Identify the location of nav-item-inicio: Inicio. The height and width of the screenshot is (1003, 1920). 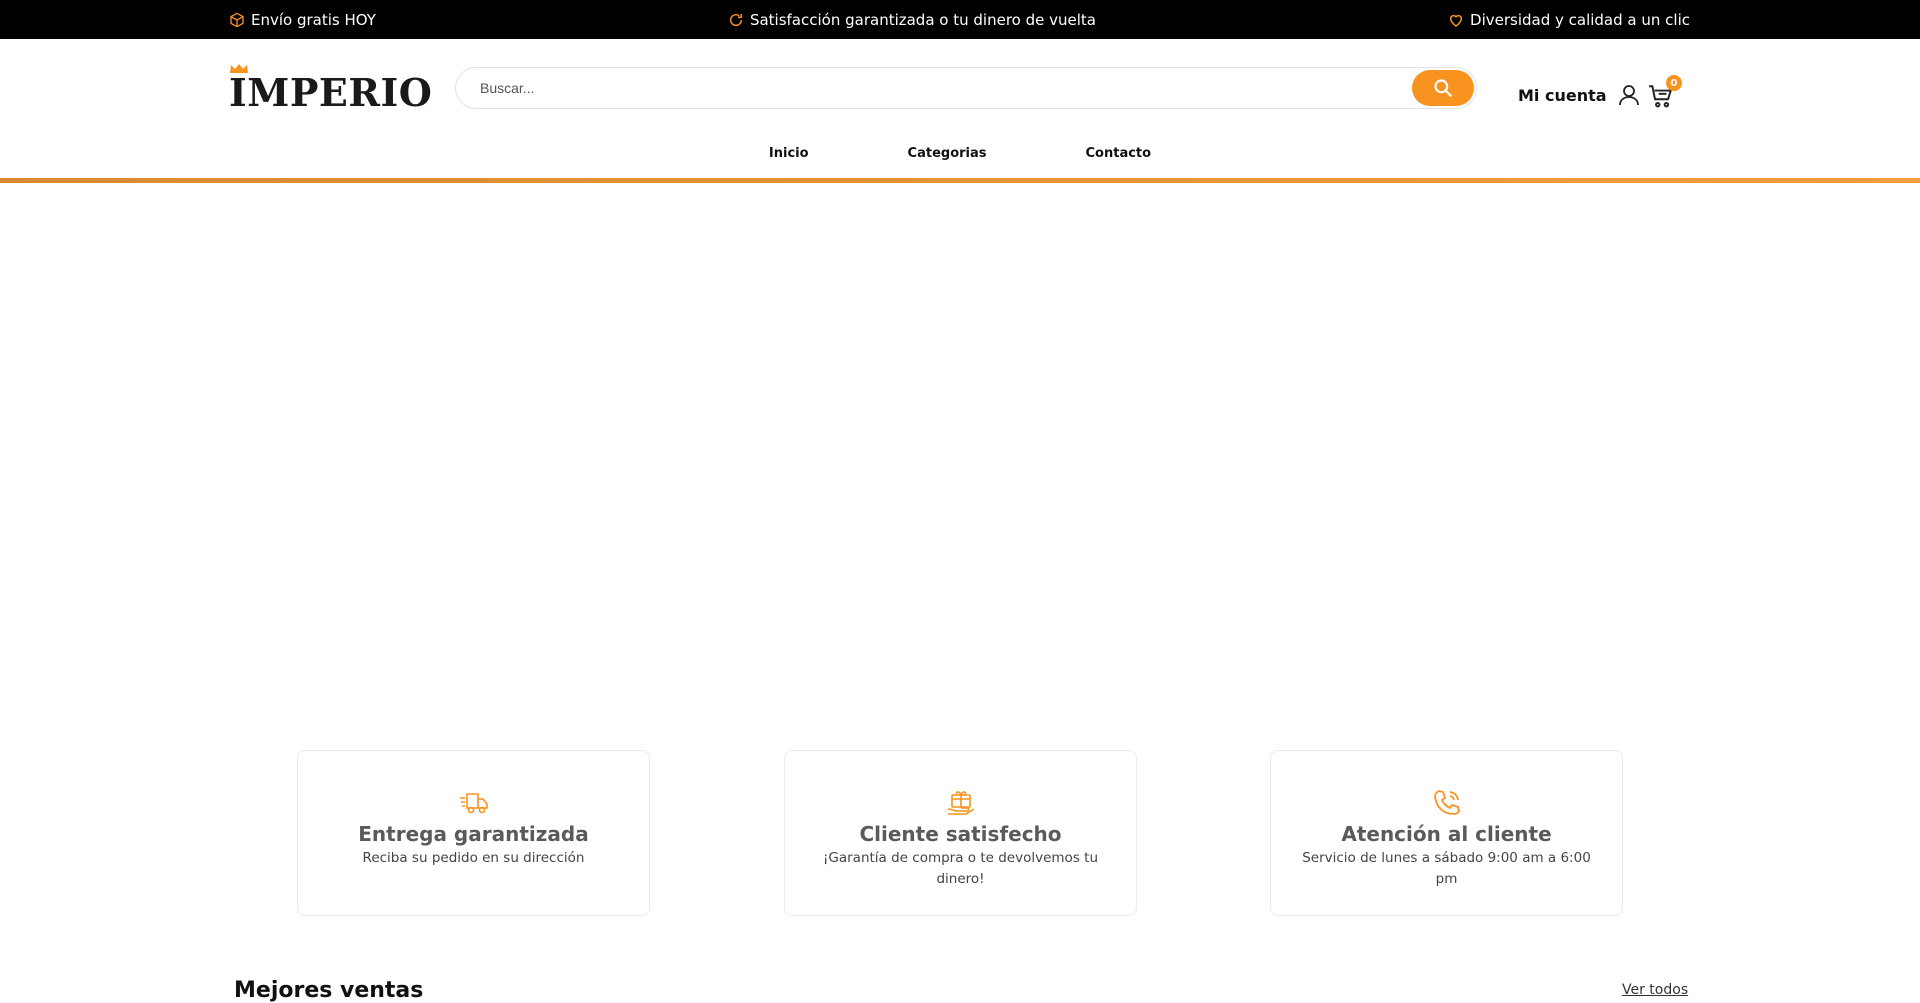
(789, 153).